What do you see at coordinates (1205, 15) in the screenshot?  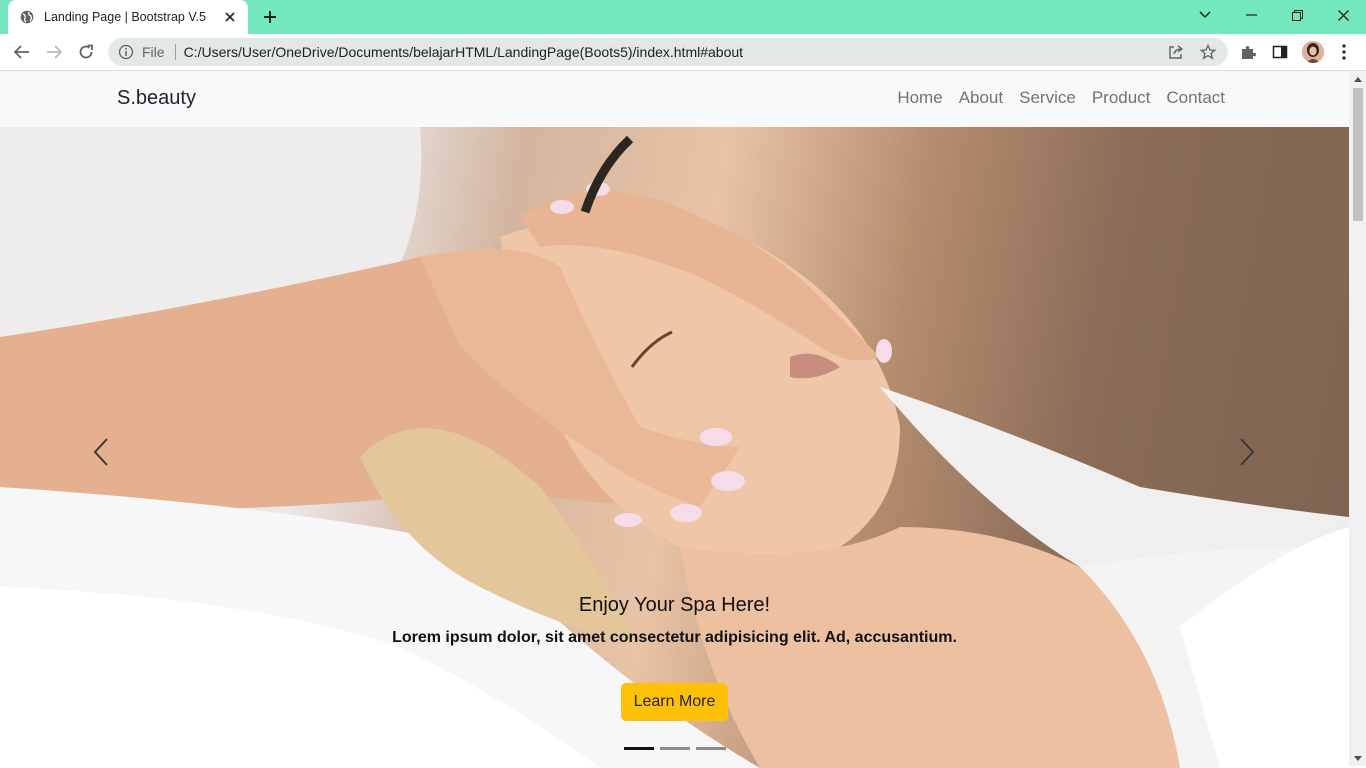 I see `tab-search-chevron-icon` at bounding box center [1205, 15].